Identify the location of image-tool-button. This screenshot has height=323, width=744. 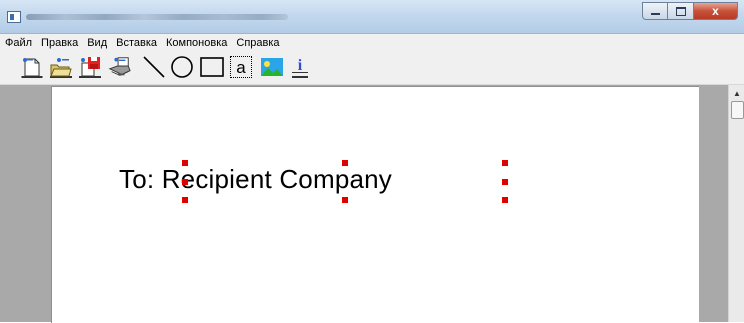
(272, 67).